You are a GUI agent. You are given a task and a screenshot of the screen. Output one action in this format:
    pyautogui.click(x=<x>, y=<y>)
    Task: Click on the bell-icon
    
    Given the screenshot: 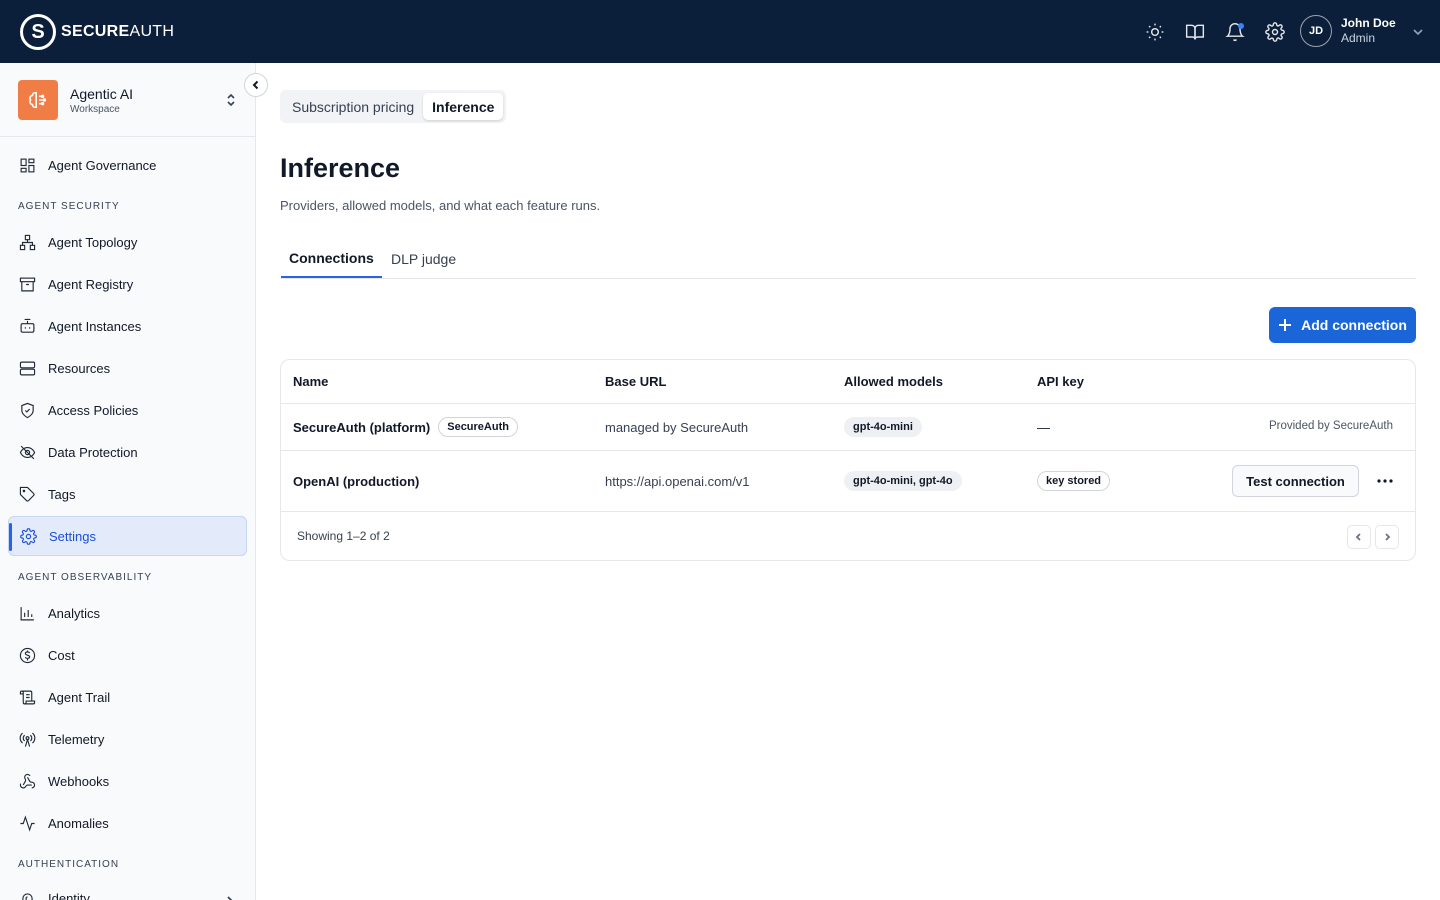 What is the action you would take?
    pyautogui.click(x=1235, y=32)
    